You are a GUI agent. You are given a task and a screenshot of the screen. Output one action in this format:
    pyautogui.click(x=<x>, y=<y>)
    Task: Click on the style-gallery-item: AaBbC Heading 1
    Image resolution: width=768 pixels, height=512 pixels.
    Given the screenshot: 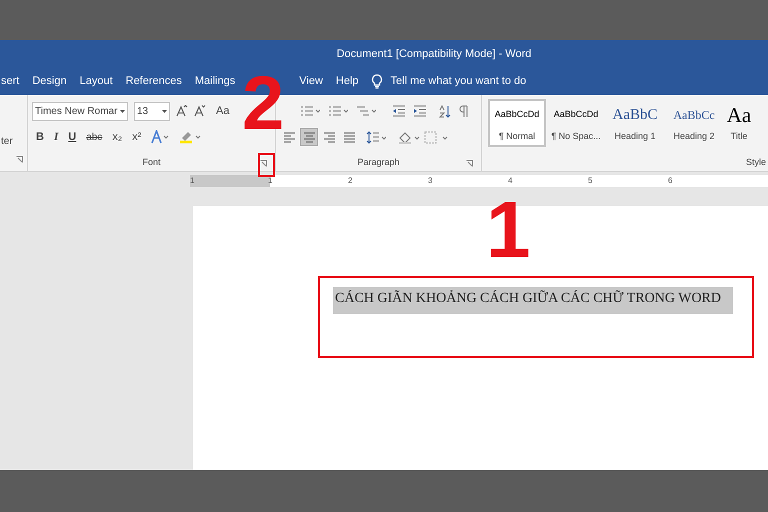 What is the action you would take?
    pyautogui.click(x=635, y=123)
    